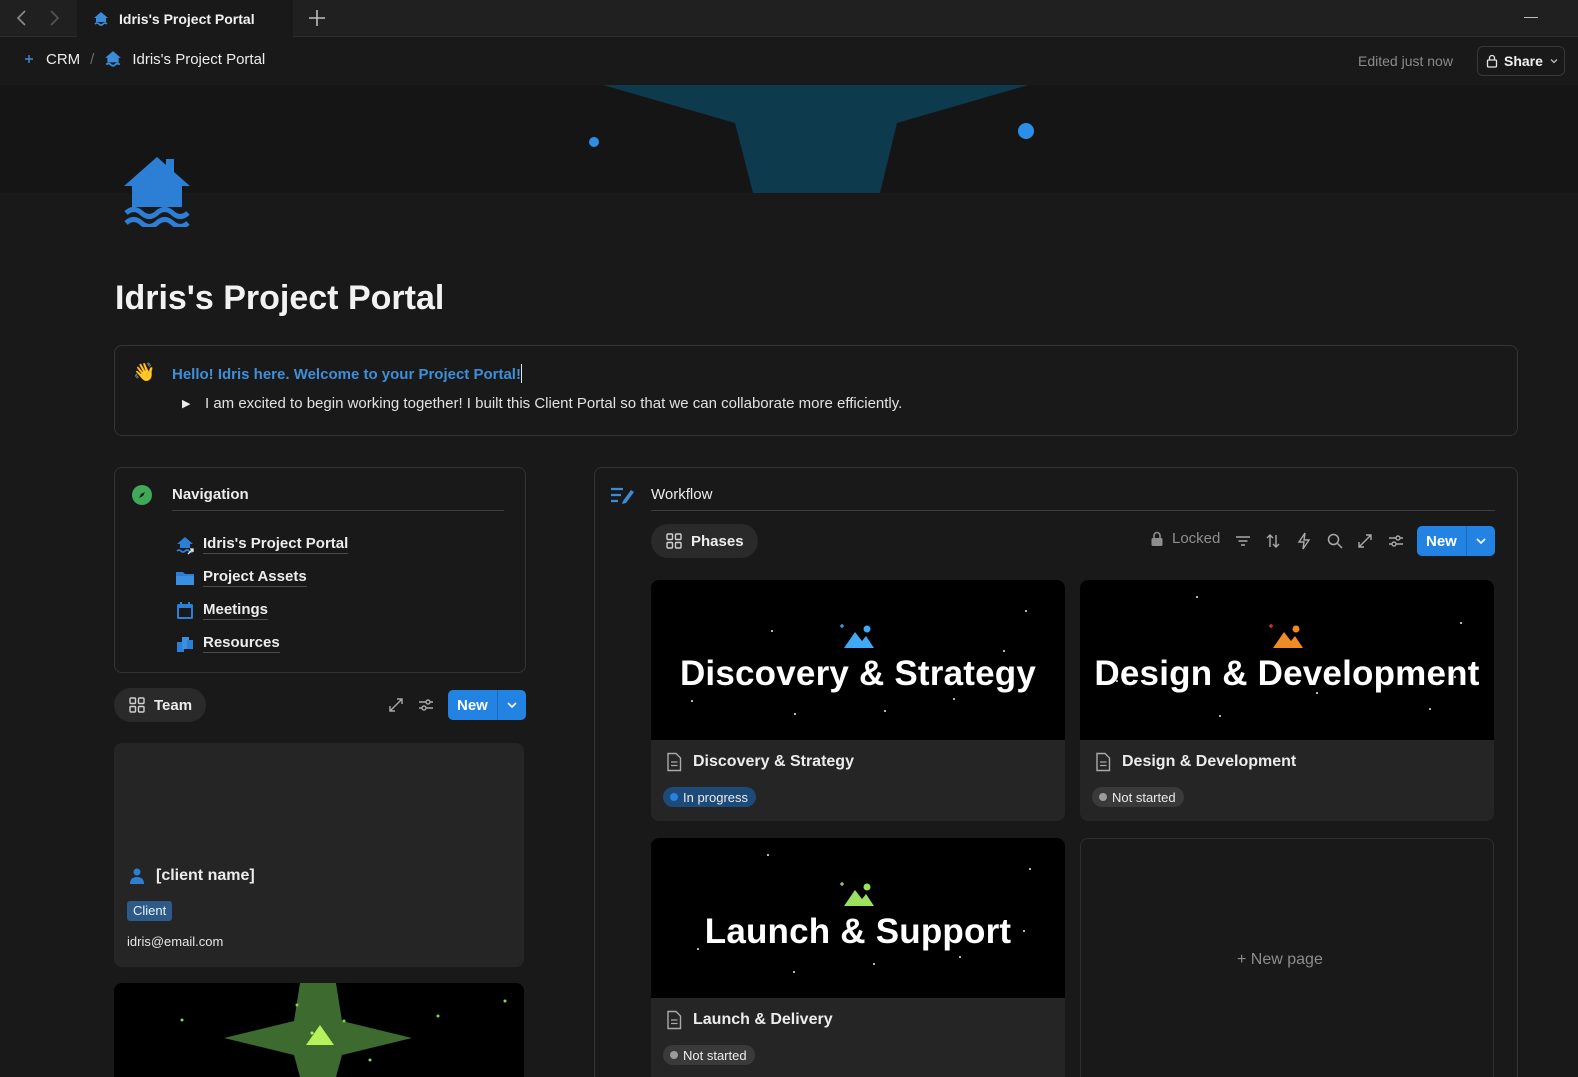  What do you see at coordinates (191, 876) in the screenshot?
I see `team-card-title: [client name]` at bounding box center [191, 876].